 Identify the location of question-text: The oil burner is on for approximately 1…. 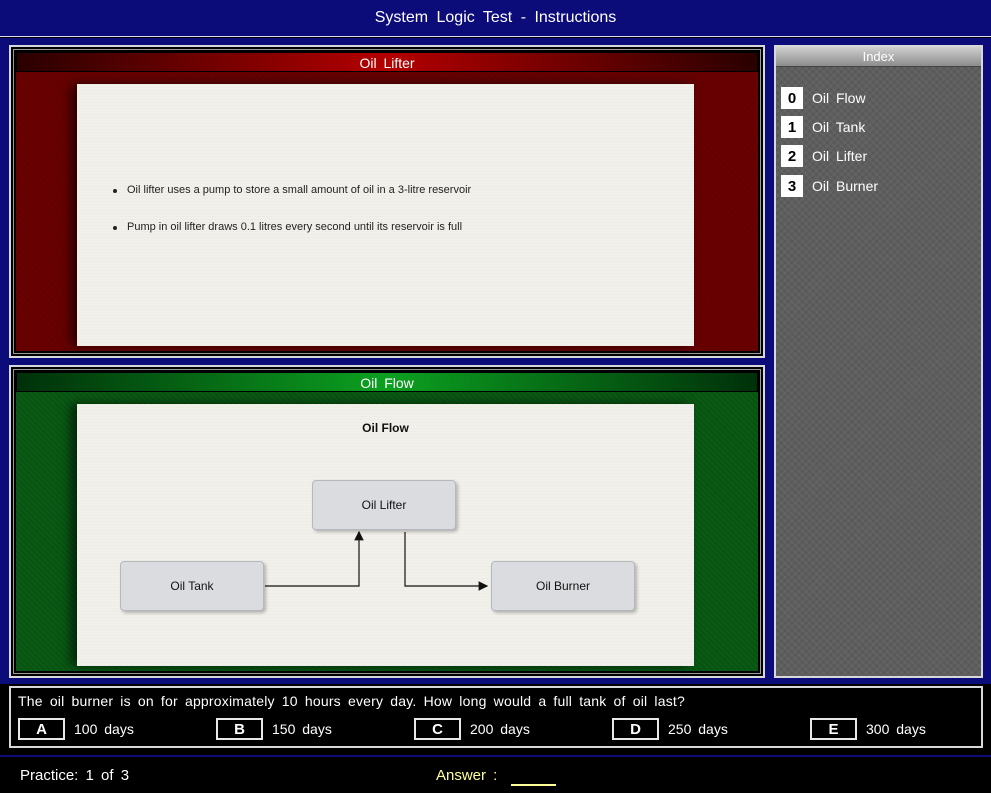
(351, 701).